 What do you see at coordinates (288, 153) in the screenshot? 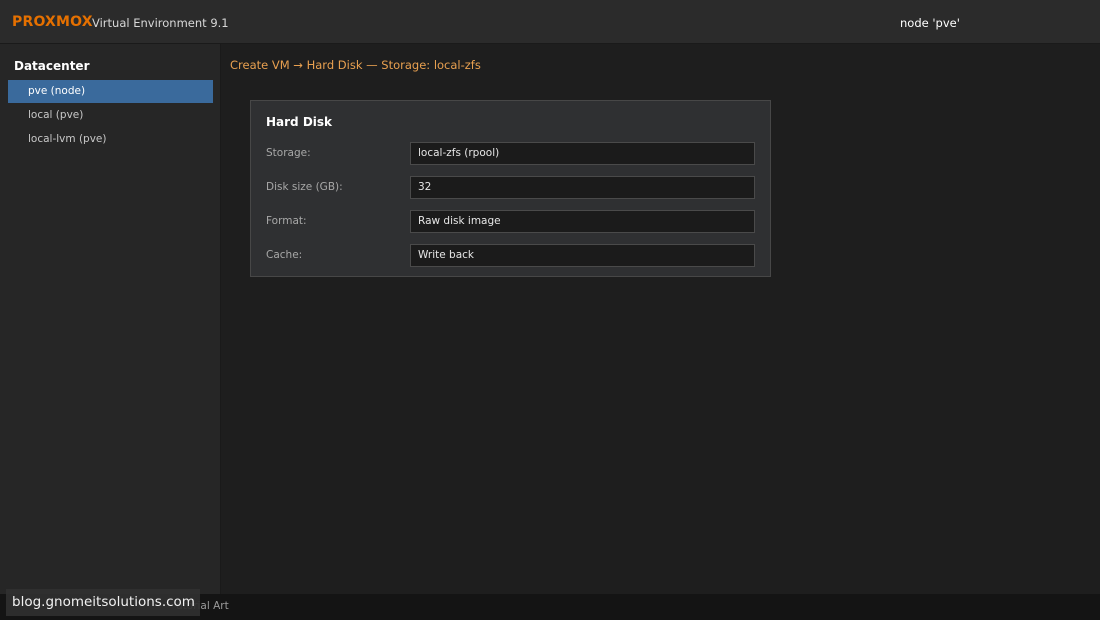
I see `storage-label: Storage:` at bounding box center [288, 153].